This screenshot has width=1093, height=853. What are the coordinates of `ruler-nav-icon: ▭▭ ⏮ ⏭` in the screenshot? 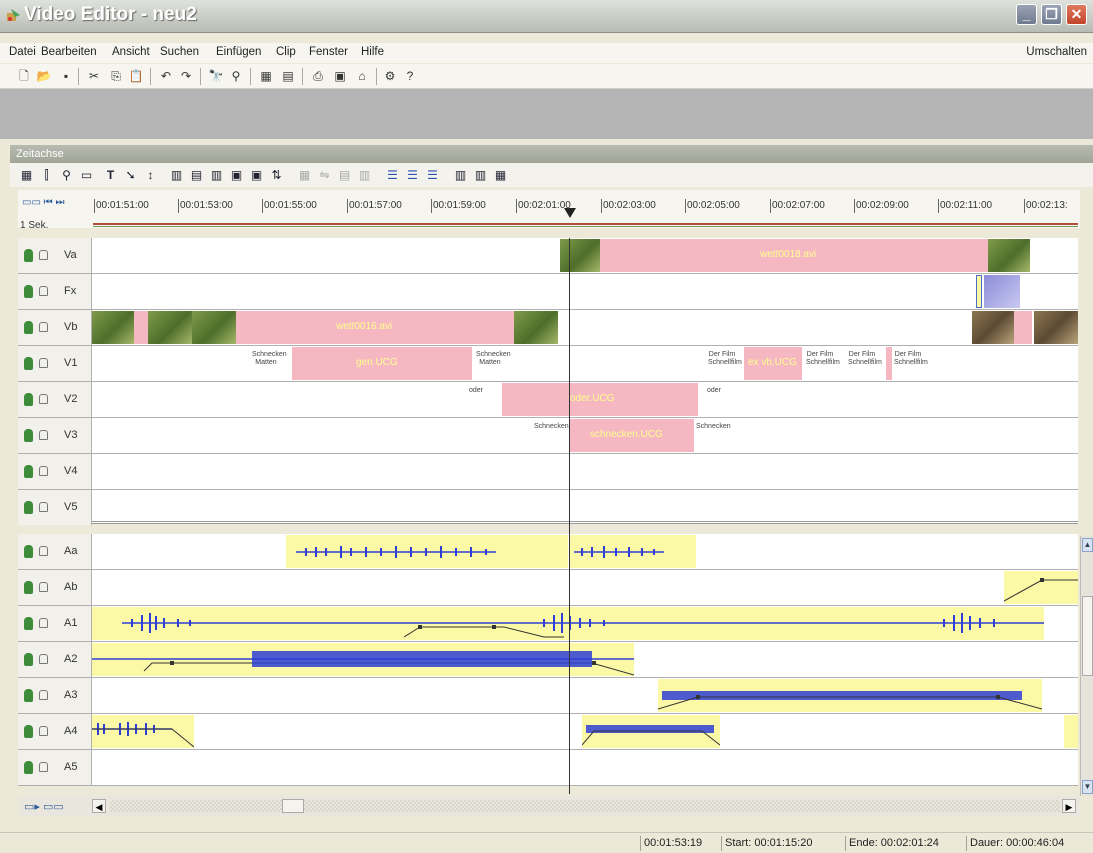 It's located at (43, 202).